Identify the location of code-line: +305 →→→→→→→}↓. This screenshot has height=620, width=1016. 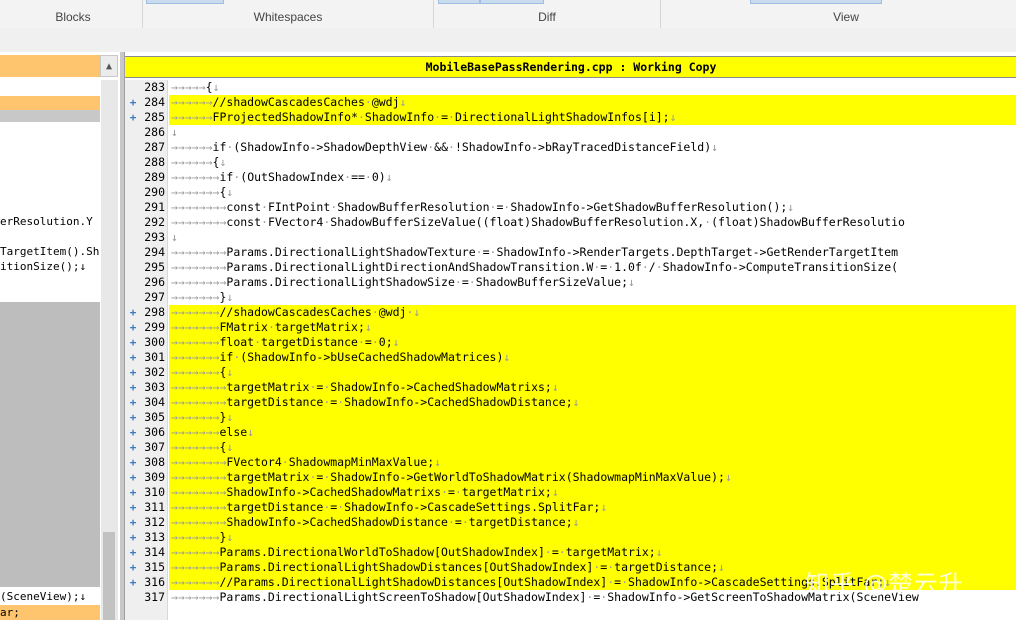
(570, 417).